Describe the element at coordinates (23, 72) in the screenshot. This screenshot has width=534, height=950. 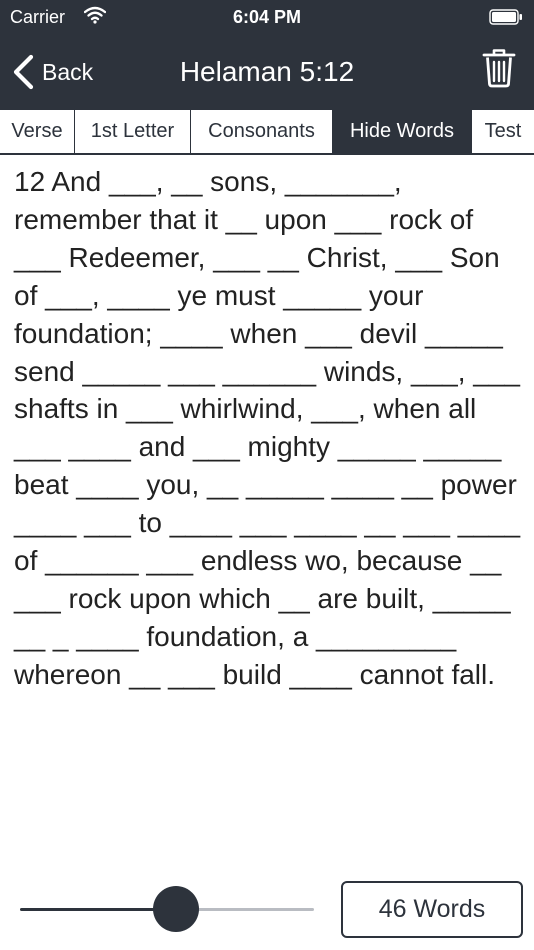
I see `chevron-left-icon` at that location.